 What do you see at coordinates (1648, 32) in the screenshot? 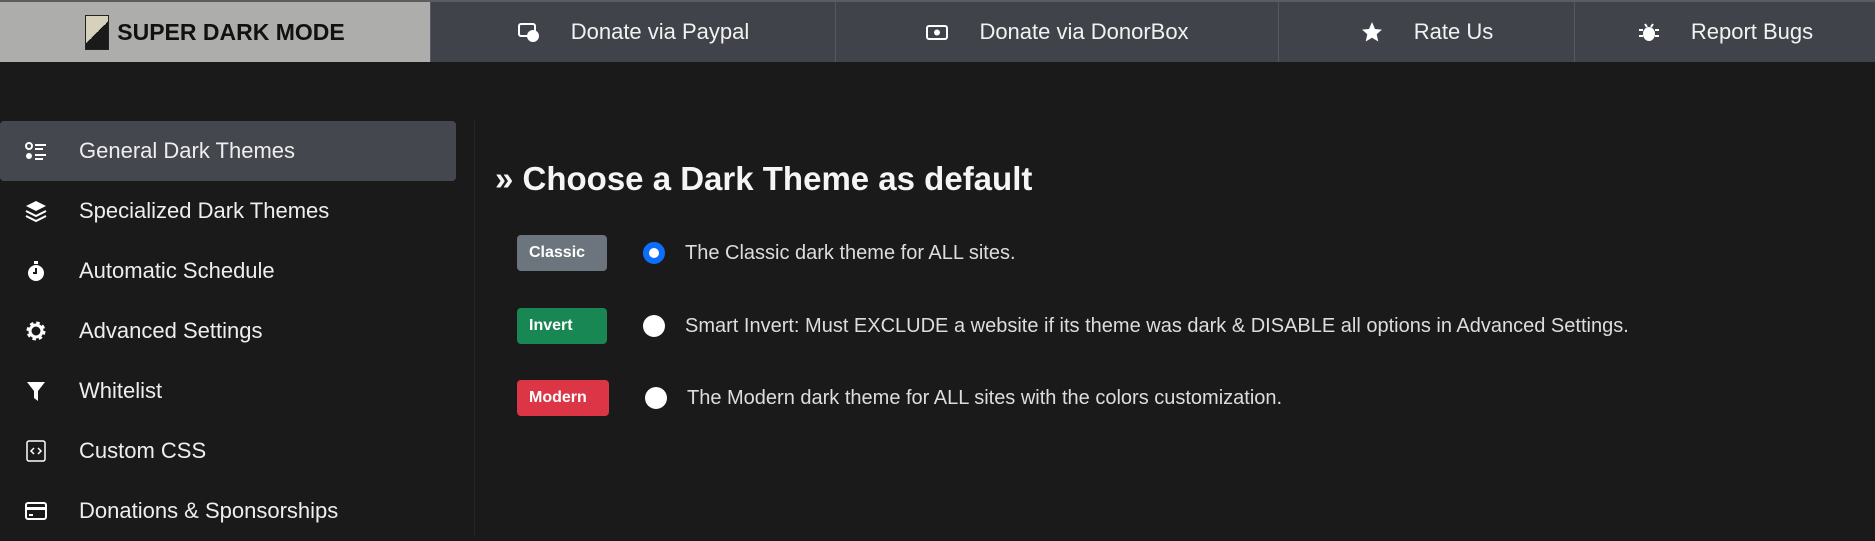
I see `bug-icon` at bounding box center [1648, 32].